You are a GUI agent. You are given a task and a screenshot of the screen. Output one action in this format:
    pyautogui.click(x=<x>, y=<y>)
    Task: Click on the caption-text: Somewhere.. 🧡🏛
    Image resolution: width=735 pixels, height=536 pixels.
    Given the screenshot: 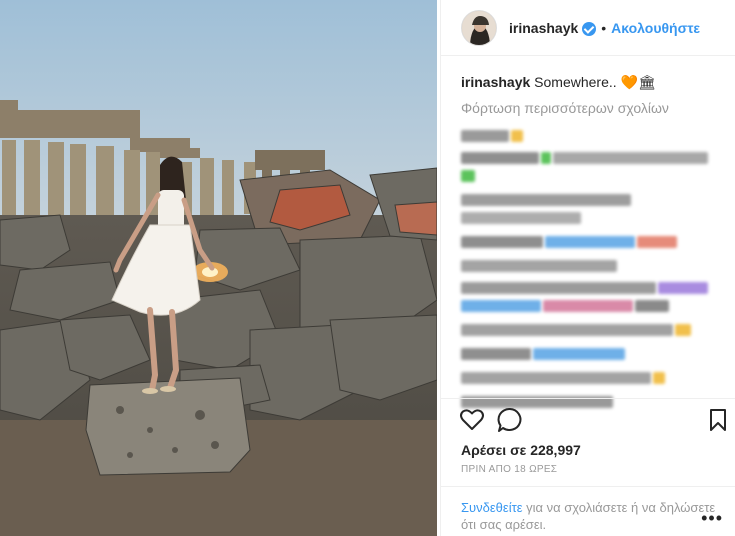 What is the action you would take?
    pyautogui.click(x=595, y=82)
    